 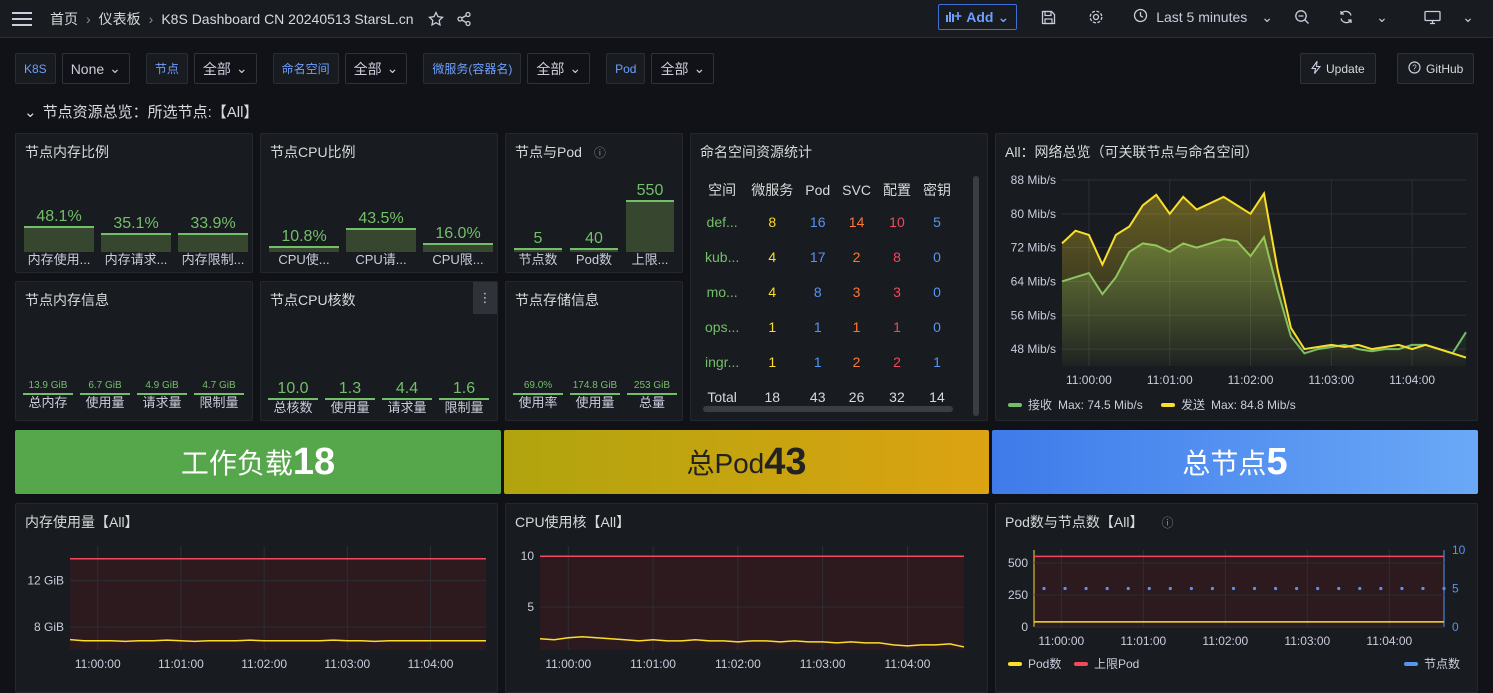 What do you see at coordinates (722, 190) in the screenshot?
I see `table-header-cell: 空间` at bounding box center [722, 190].